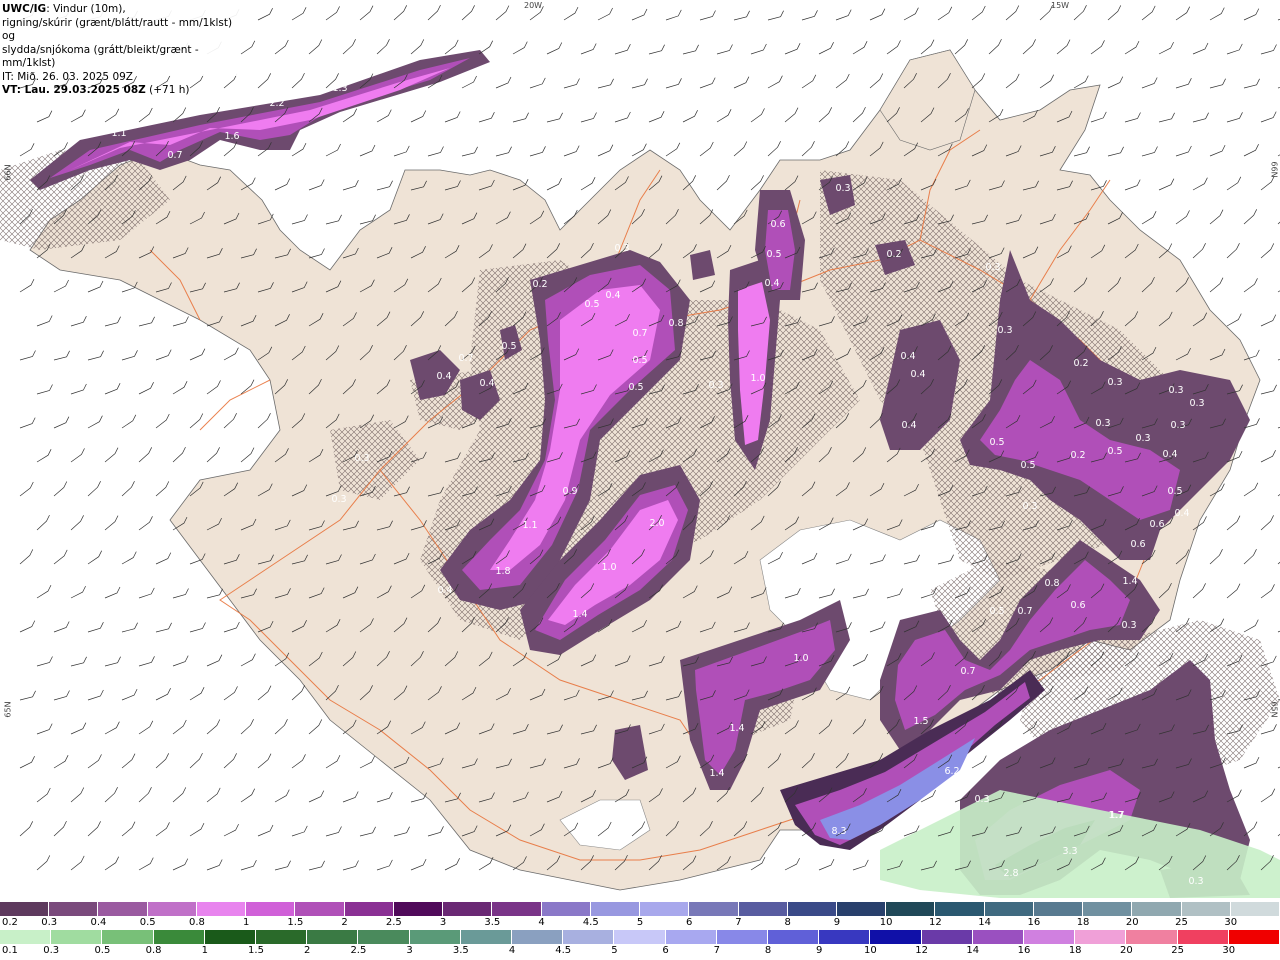 This screenshot has height=960, width=1280. I want to click on rain-legend-tick-label: 1, so click(204, 950).